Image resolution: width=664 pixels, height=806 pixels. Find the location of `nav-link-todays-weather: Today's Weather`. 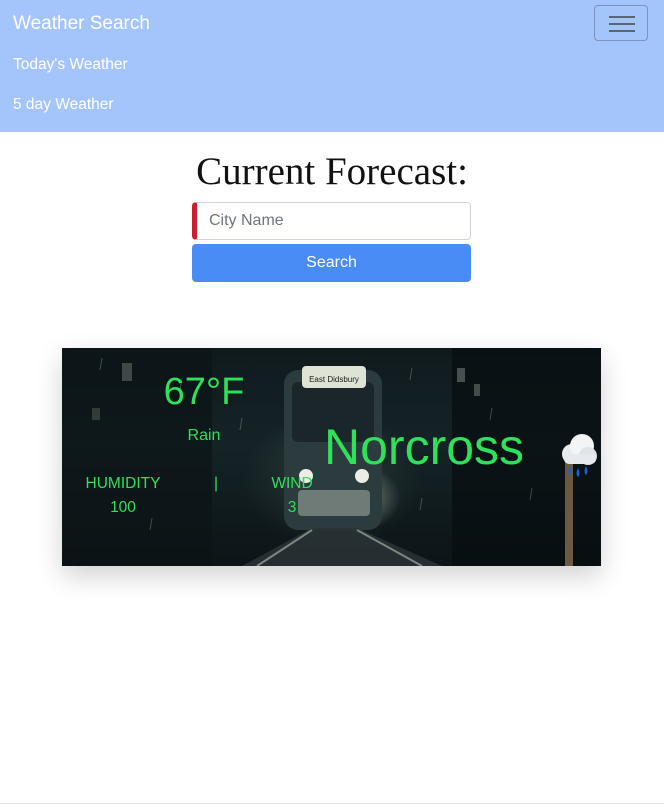

nav-link-todays-weather: Today's Weather is located at coordinates (70, 65).